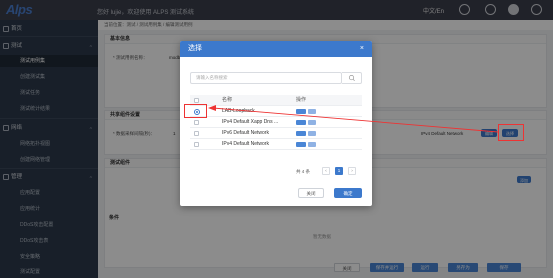  I want to click on annotation-arrow, so click(353, 119).